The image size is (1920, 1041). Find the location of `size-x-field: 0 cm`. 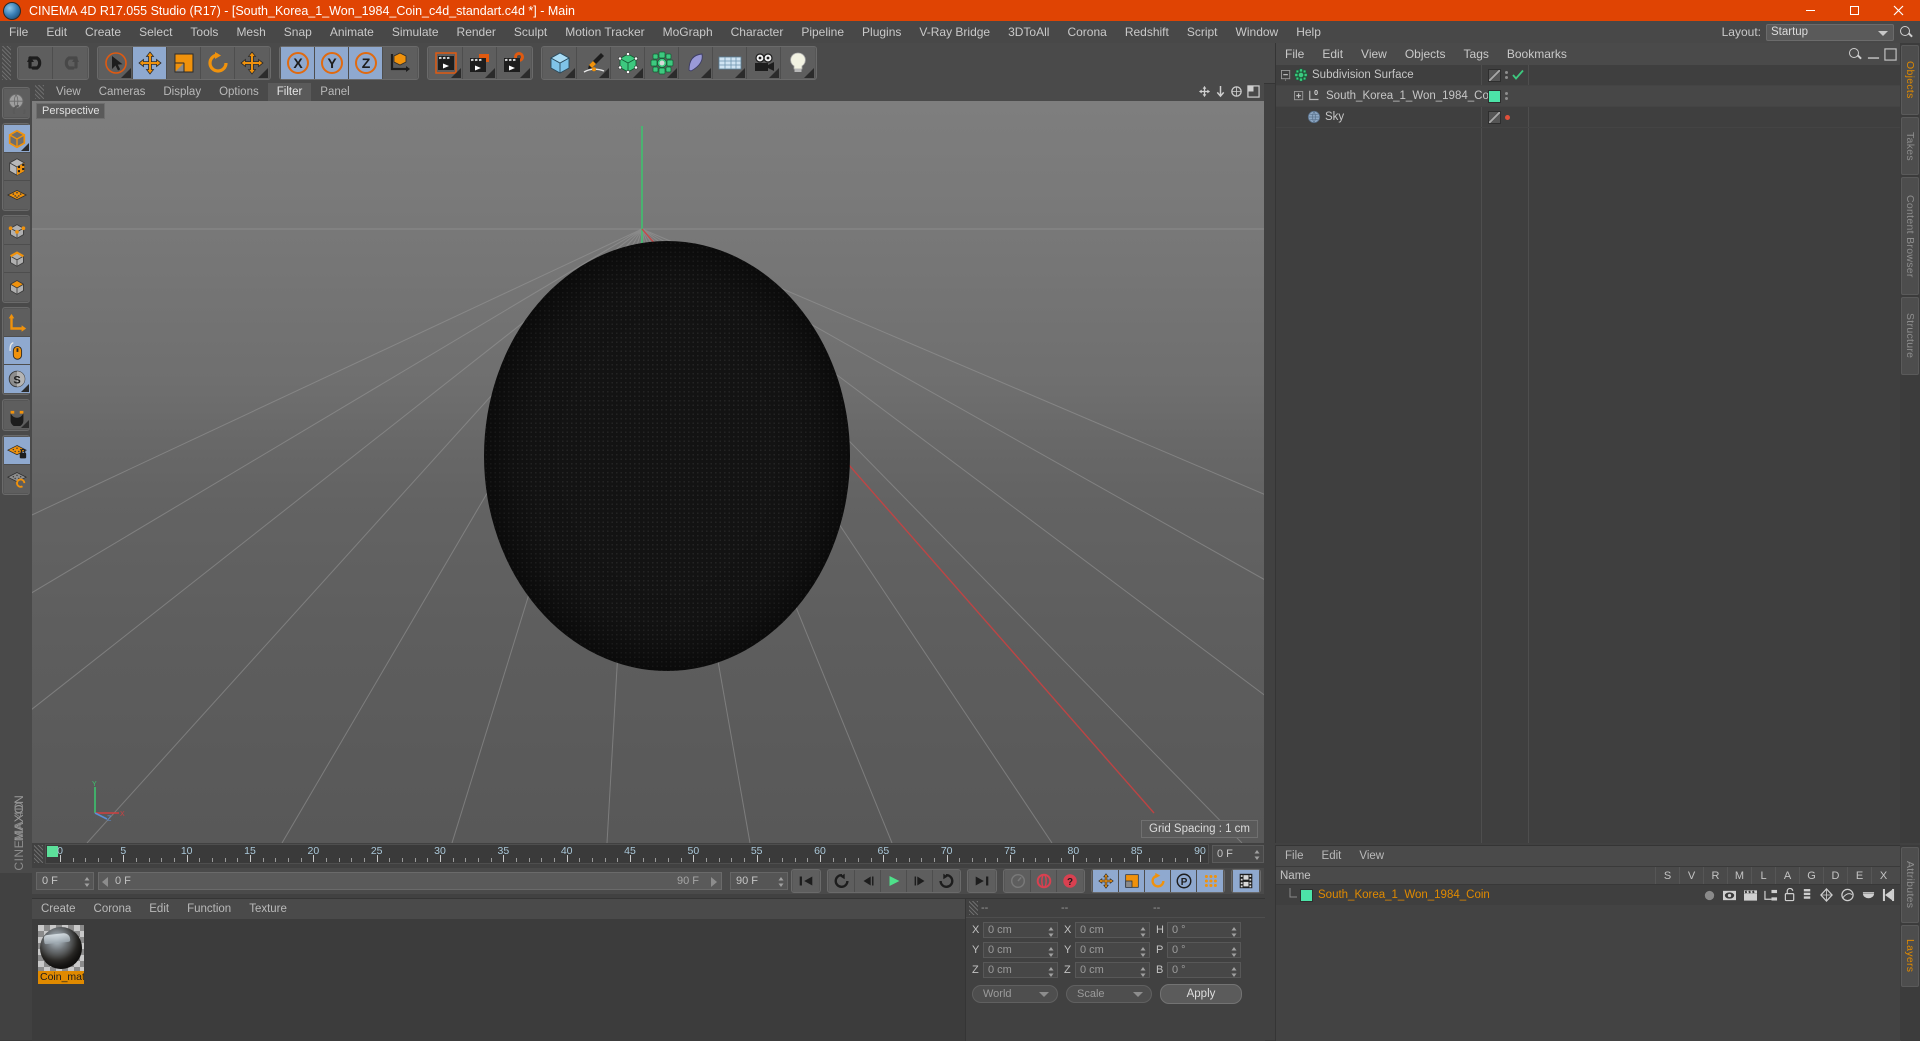

size-x-field: 0 cm is located at coordinates (1112, 930).